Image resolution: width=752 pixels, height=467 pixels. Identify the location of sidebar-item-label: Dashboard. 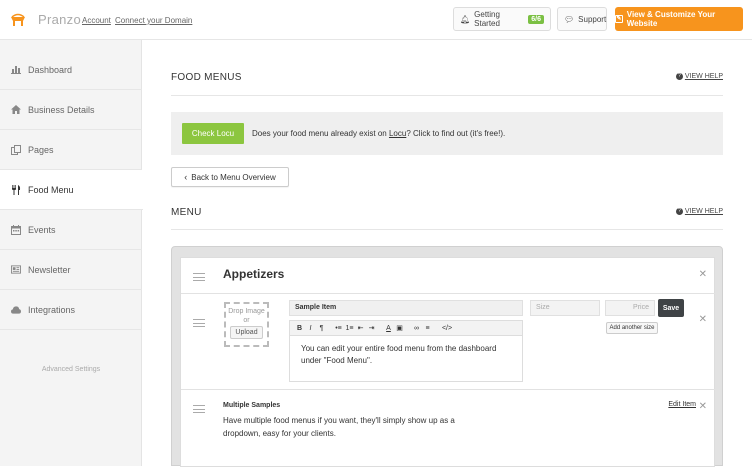
(50, 69).